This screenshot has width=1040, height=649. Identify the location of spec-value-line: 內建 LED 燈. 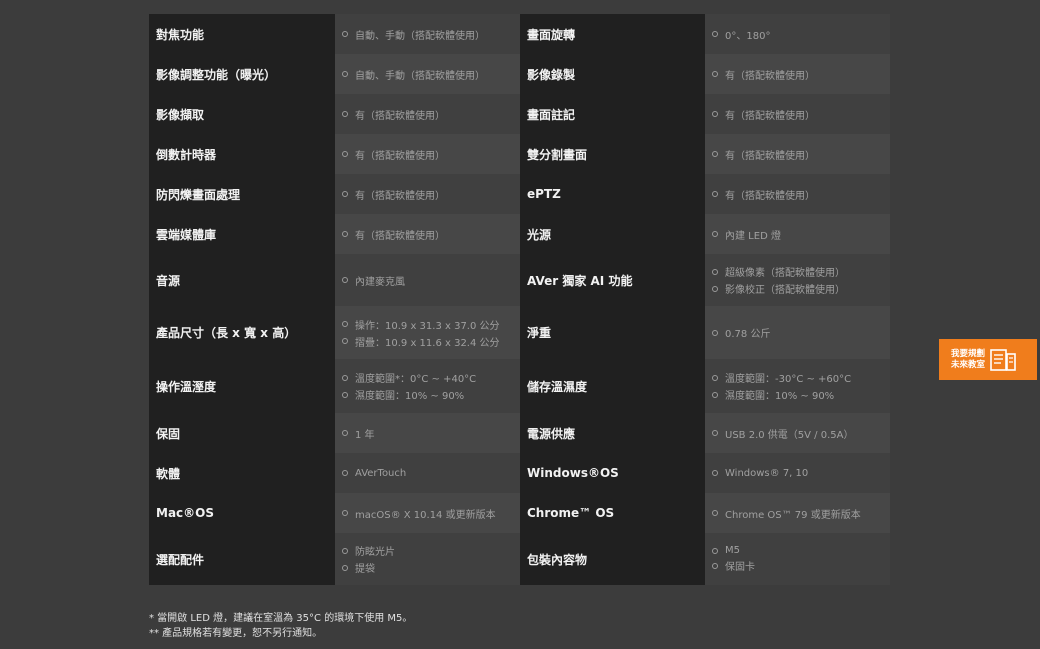
(746, 234).